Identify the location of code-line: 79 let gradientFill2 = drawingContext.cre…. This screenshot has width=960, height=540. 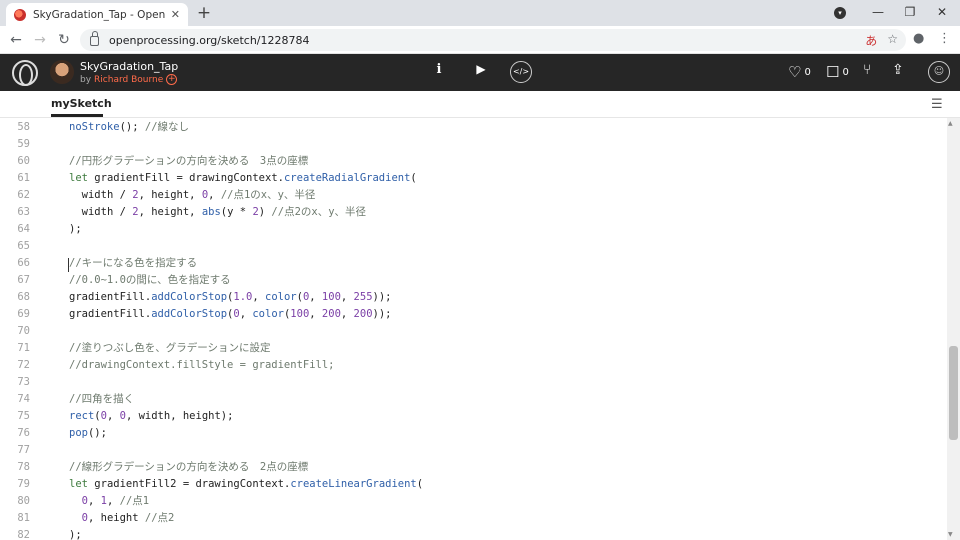
(473, 484).